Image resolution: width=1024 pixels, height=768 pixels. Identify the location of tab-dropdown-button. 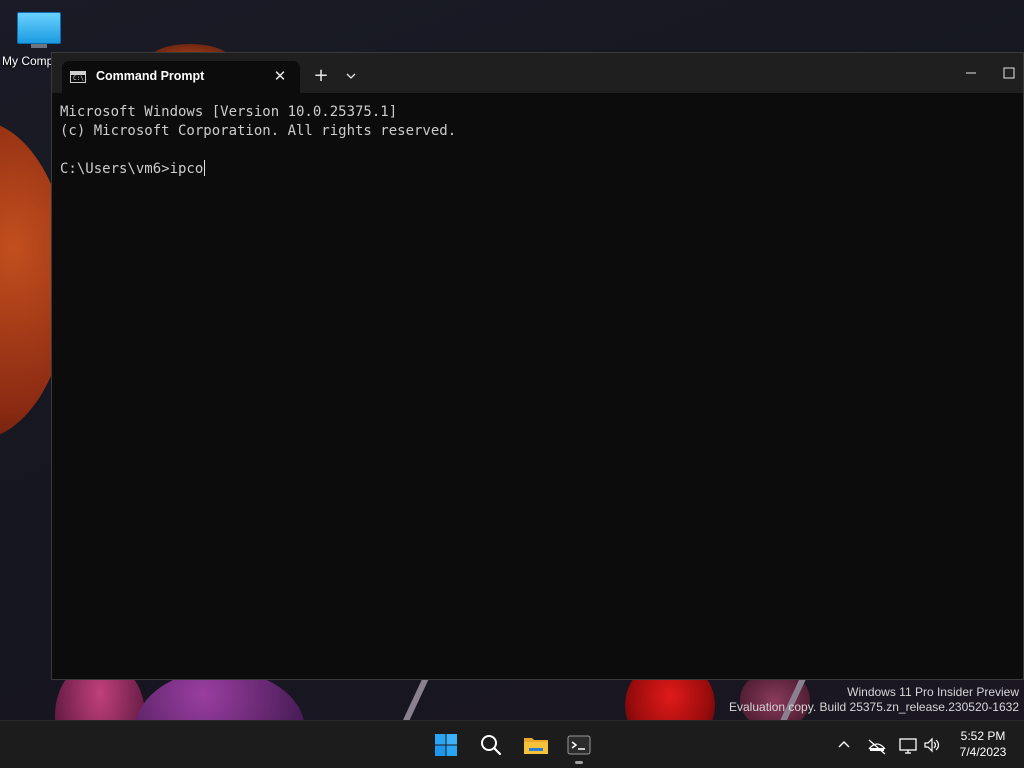
(351, 76).